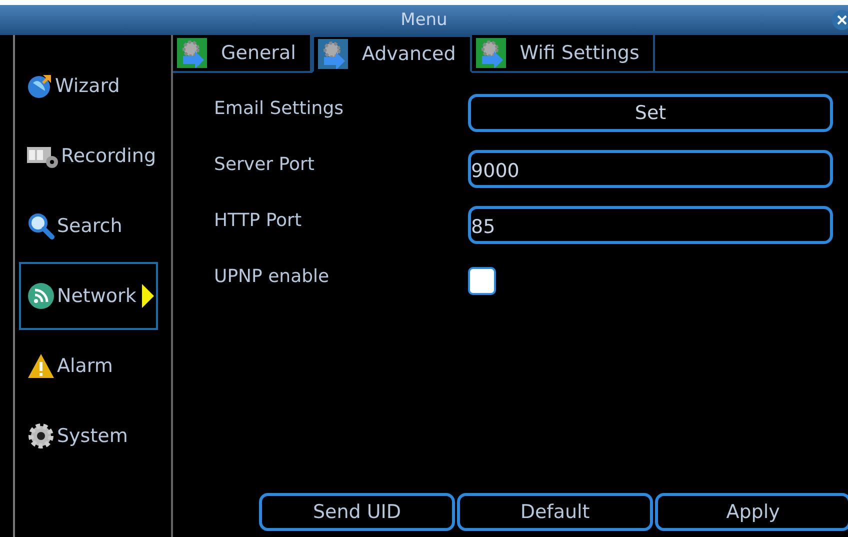 This screenshot has height=537, width=848. Describe the element at coordinates (265, 164) in the screenshot. I see `field-label: Server Port` at that location.